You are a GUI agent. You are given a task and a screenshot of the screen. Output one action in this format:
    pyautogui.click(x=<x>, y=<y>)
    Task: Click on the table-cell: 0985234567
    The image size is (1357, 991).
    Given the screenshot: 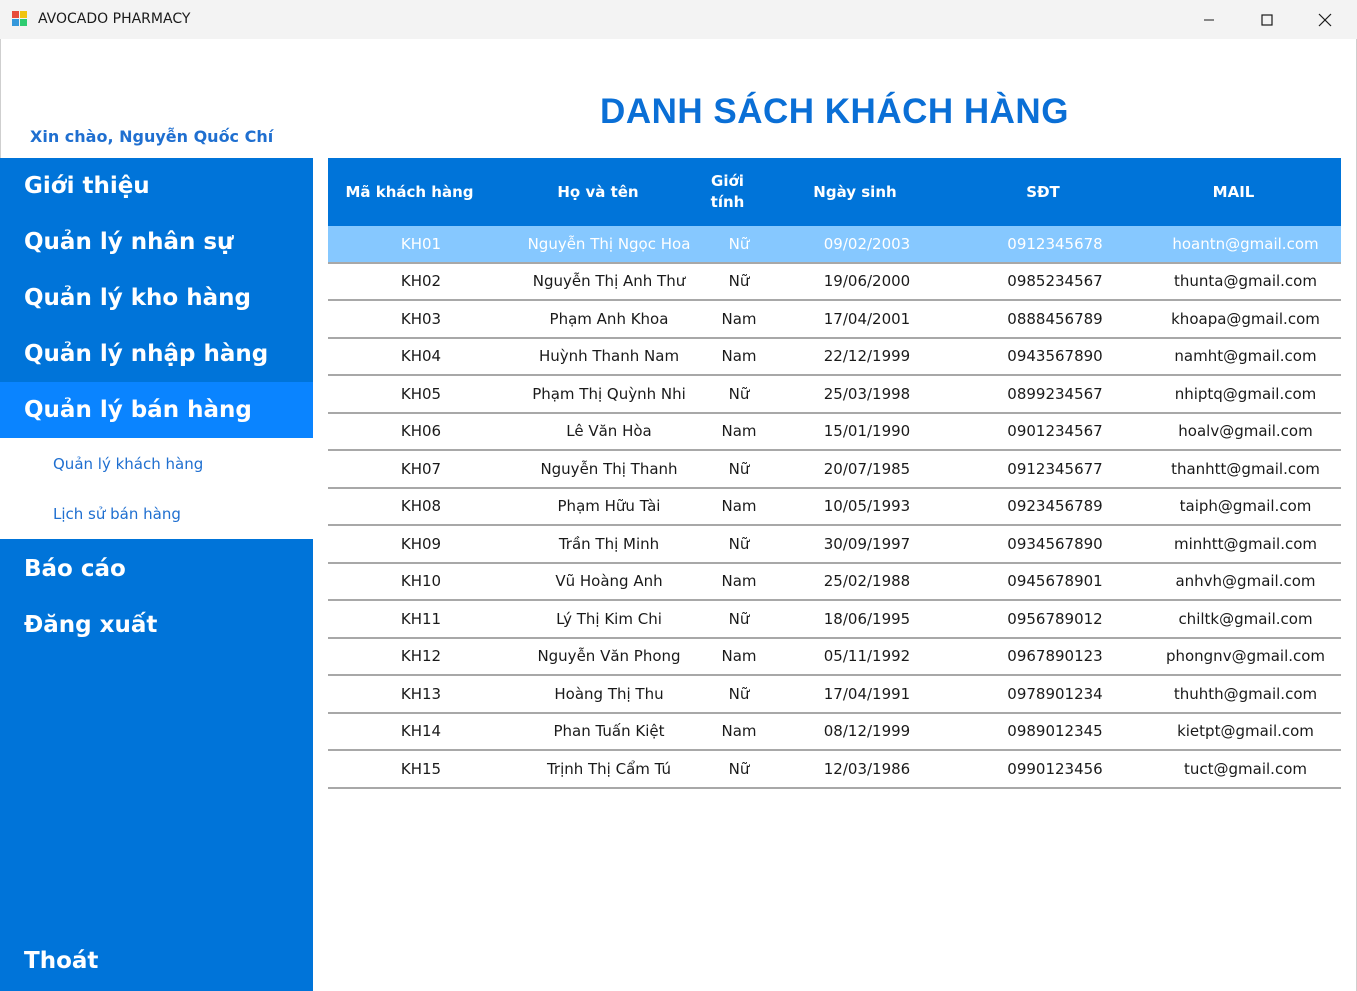 What is the action you would take?
    pyautogui.click(x=1055, y=282)
    